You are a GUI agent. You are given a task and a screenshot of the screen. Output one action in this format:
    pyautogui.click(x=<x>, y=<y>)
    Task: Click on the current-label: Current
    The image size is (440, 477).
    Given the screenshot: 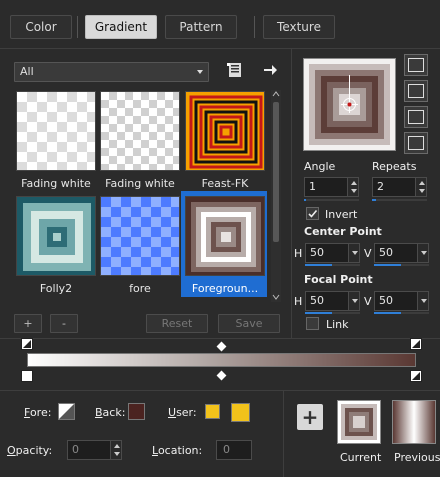 What is the action you would take?
    pyautogui.click(x=361, y=457)
    